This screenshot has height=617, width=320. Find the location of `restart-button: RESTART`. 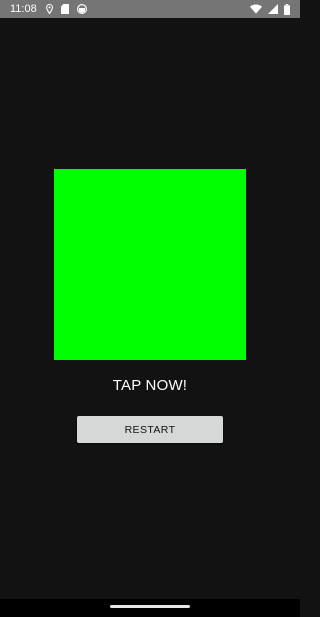

restart-button: RESTART is located at coordinates (150, 429).